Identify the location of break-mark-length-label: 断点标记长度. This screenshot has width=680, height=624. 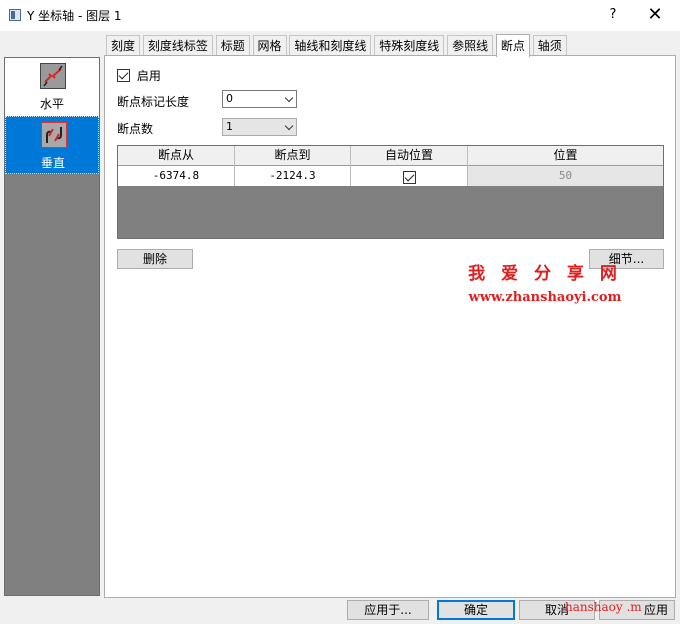
(153, 102).